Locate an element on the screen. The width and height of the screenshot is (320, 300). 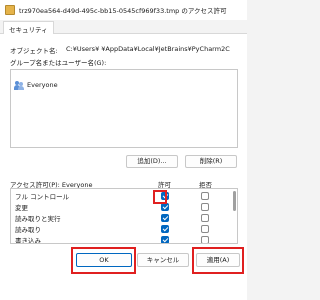
people-icon is located at coordinates (19, 85).